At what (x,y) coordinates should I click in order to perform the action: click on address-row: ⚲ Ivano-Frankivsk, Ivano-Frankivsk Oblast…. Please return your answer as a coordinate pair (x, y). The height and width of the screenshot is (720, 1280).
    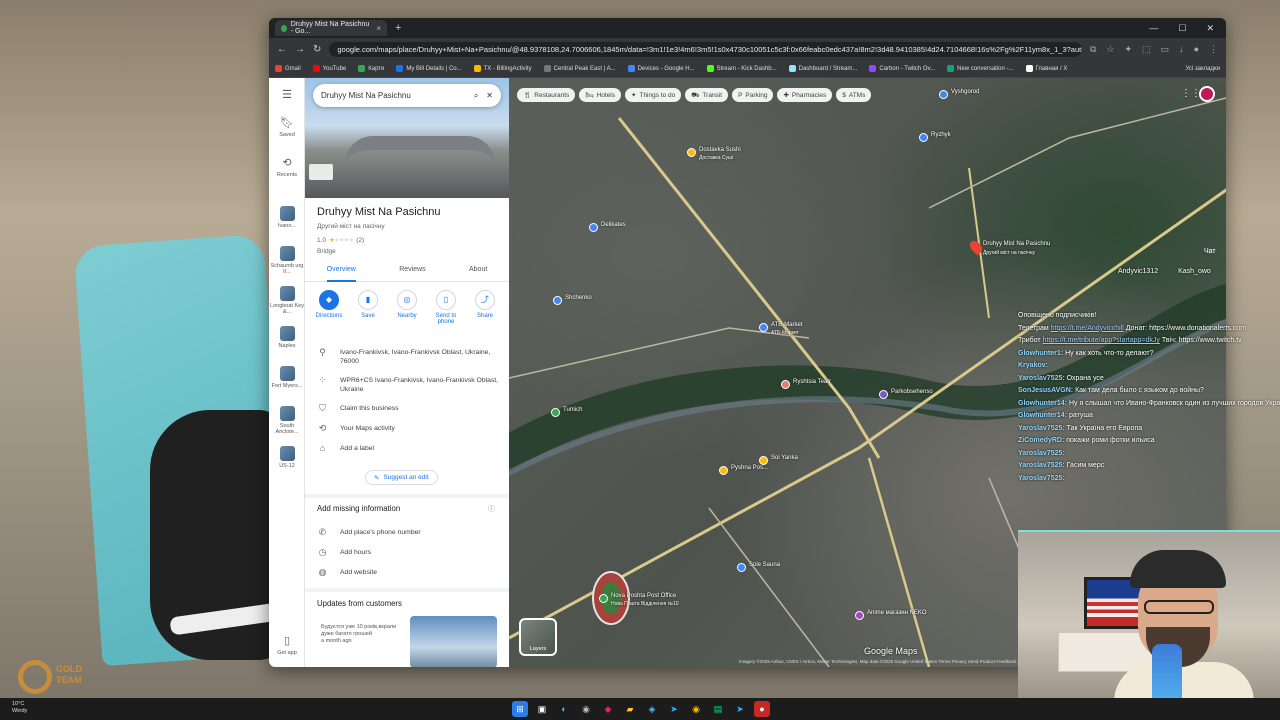
    Looking at the image, I should click on (409, 357).